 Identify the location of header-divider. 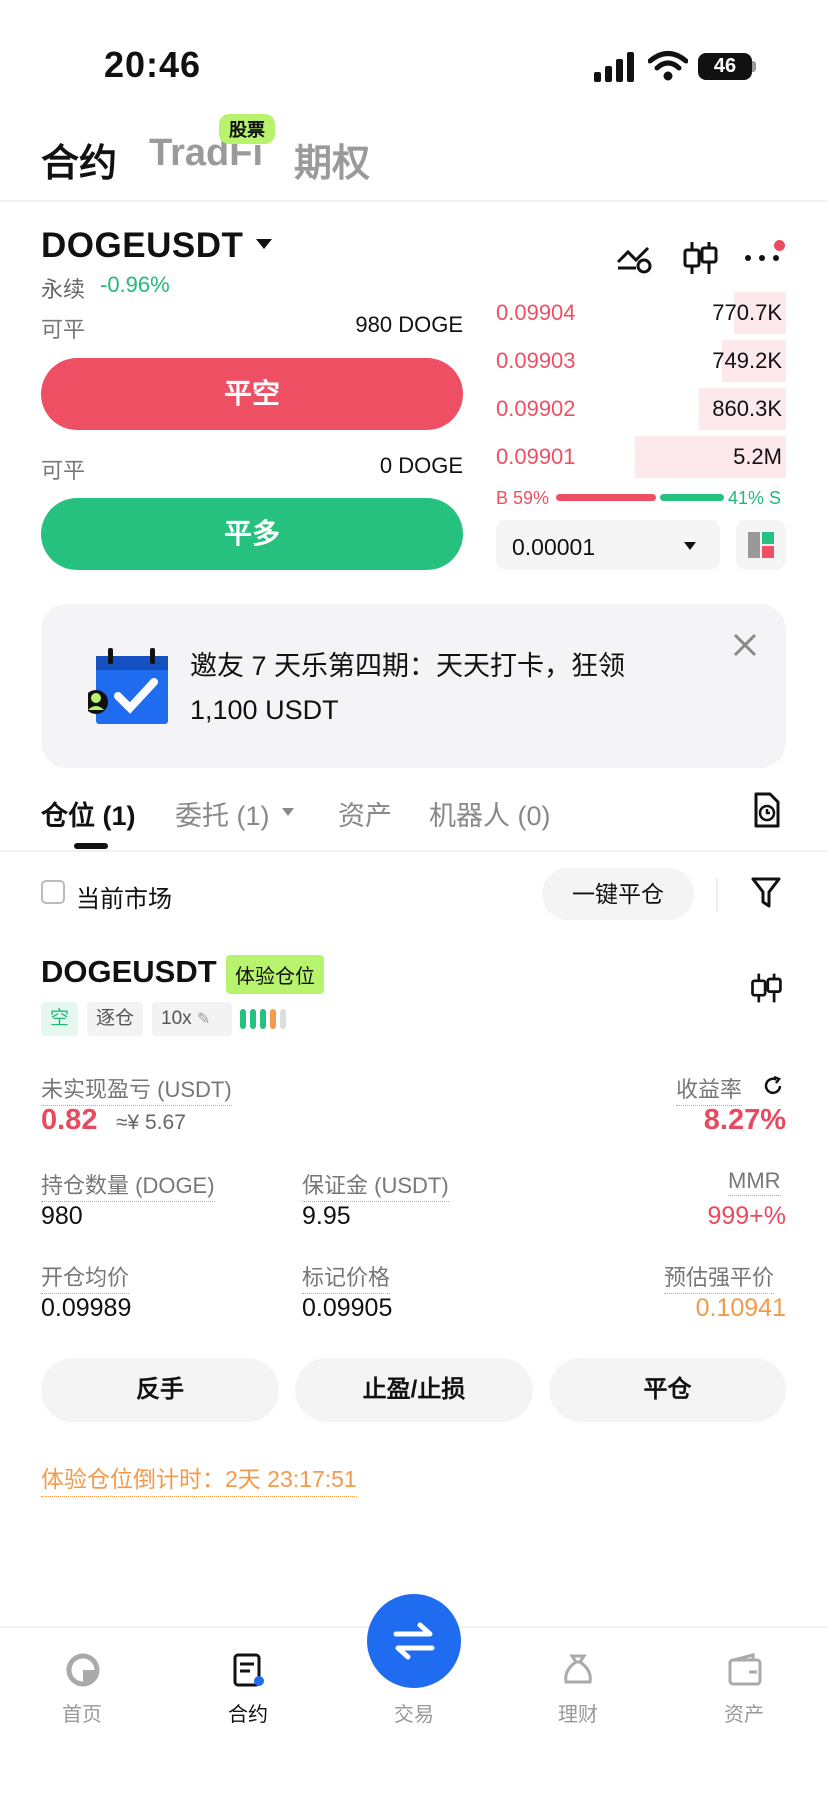
(414, 201).